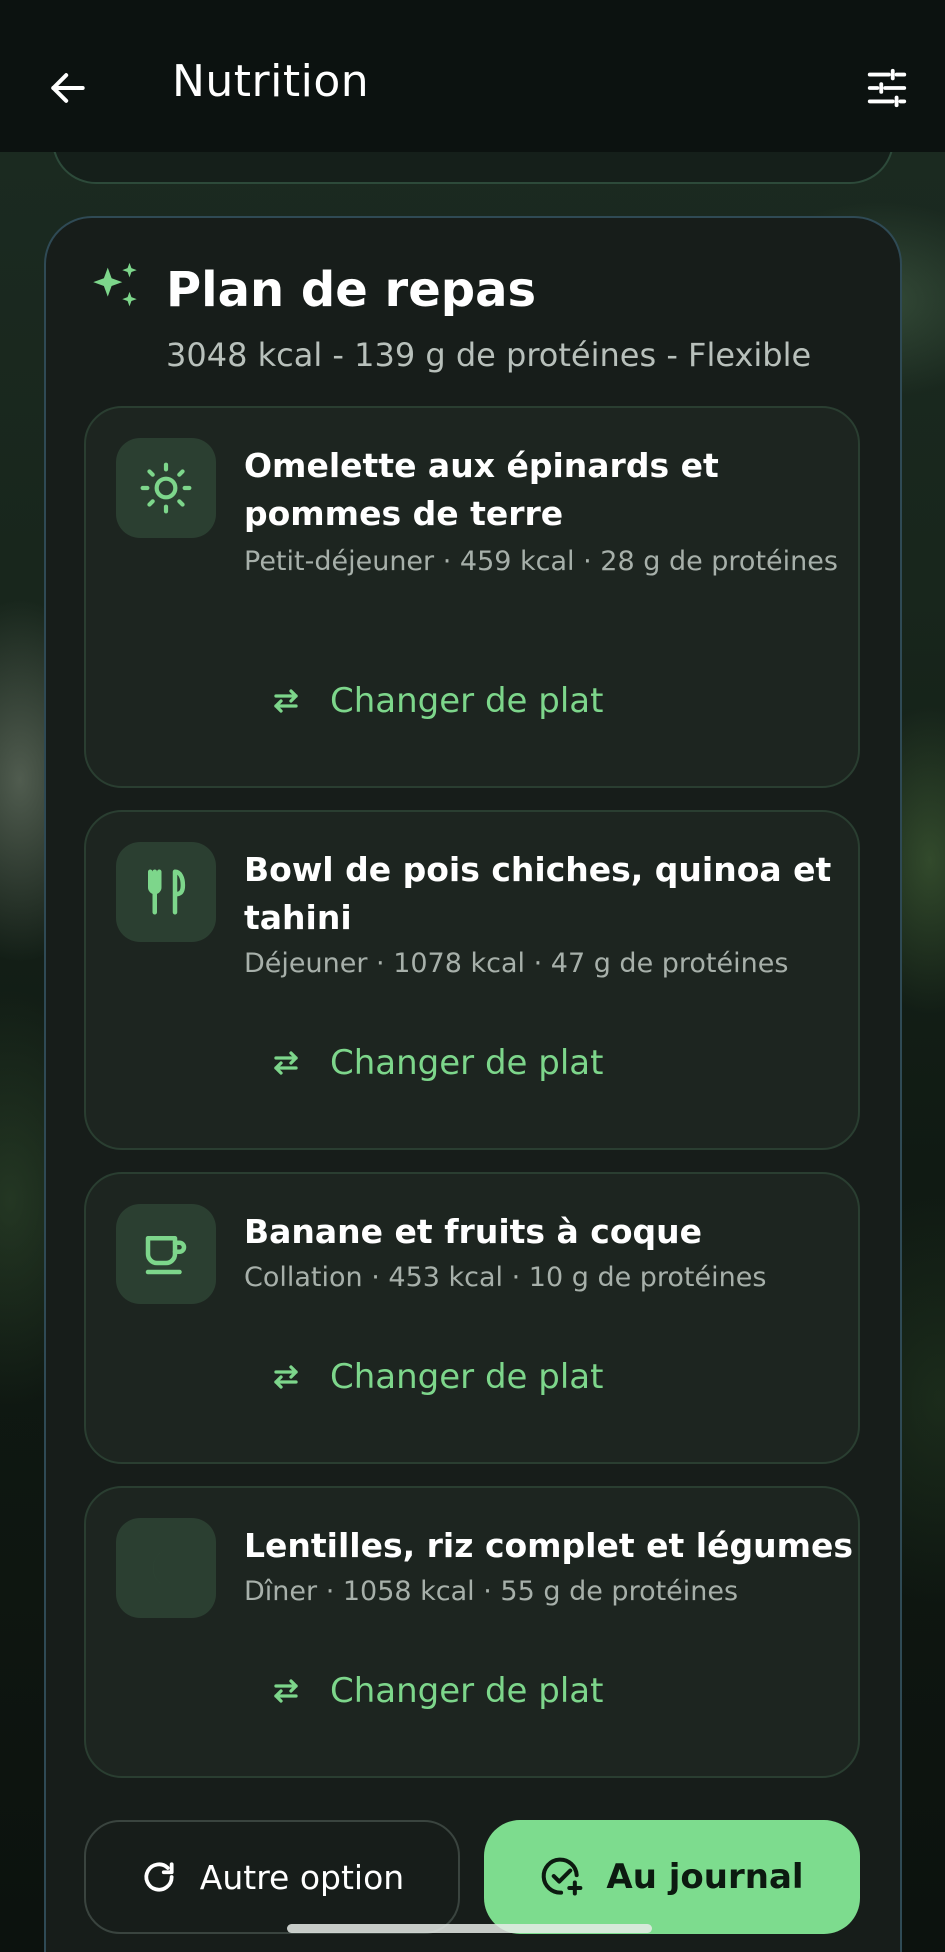 The image size is (945, 1952). Describe the element at coordinates (516, 963) in the screenshot. I see `meal-meta: Déjeuner · 1078 kcal · 47 g de protéines` at that location.